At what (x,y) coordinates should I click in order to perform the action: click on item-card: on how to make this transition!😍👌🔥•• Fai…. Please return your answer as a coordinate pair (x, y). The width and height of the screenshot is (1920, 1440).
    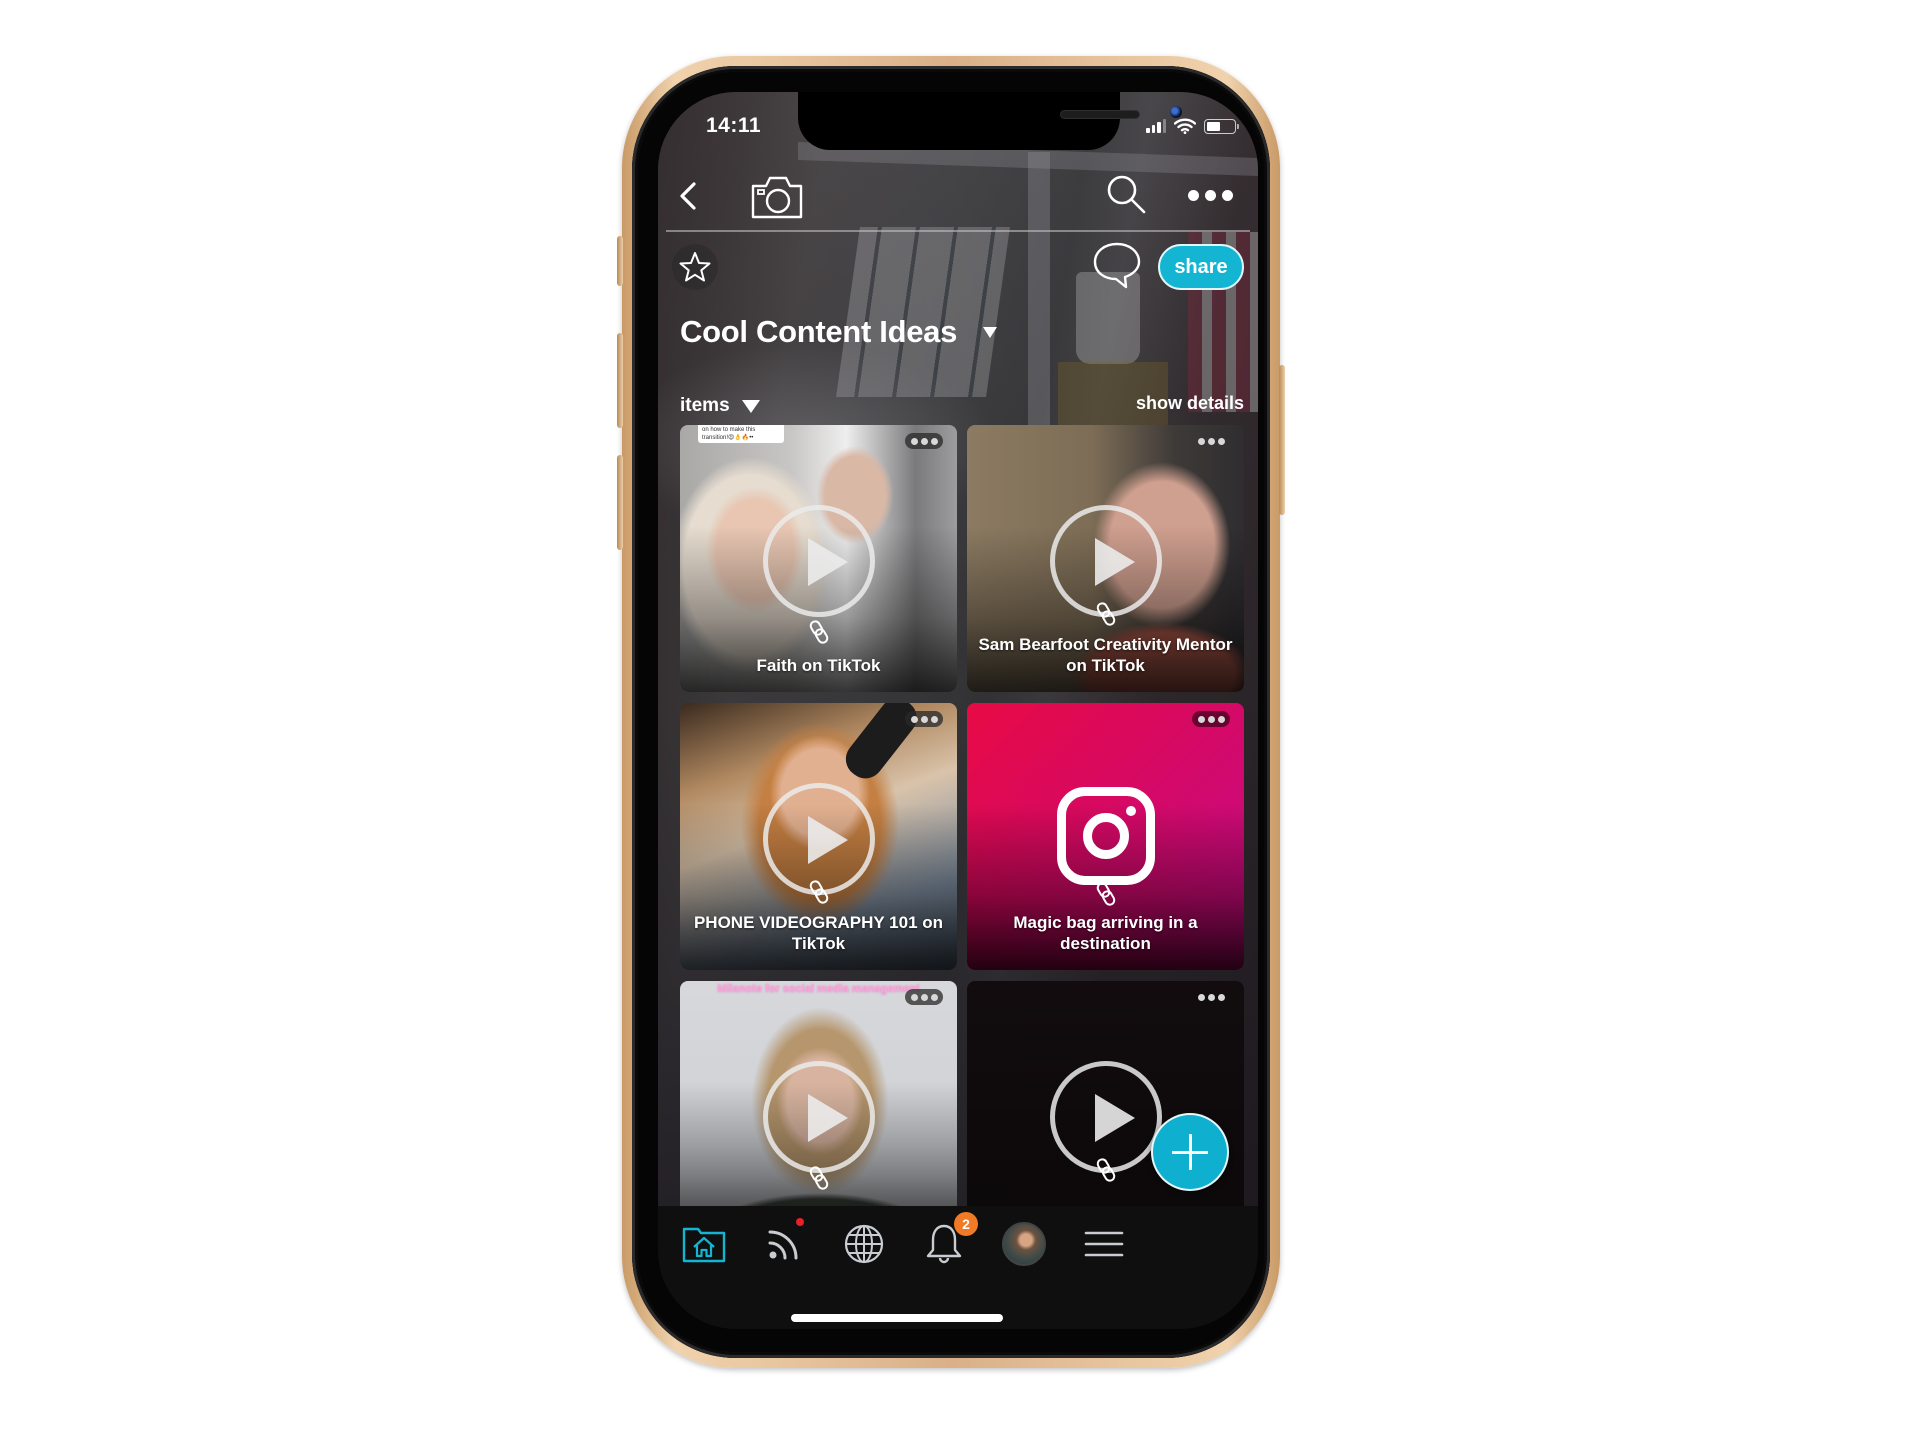
    Looking at the image, I should click on (818, 558).